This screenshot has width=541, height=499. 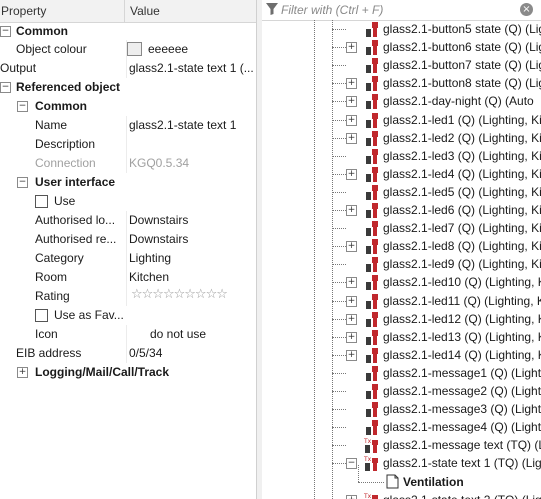 What do you see at coordinates (458, 101) in the screenshot?
I see `tree-item-label: glass2.1-day-night (Q) (Auto` at bounding box center [458, 101].